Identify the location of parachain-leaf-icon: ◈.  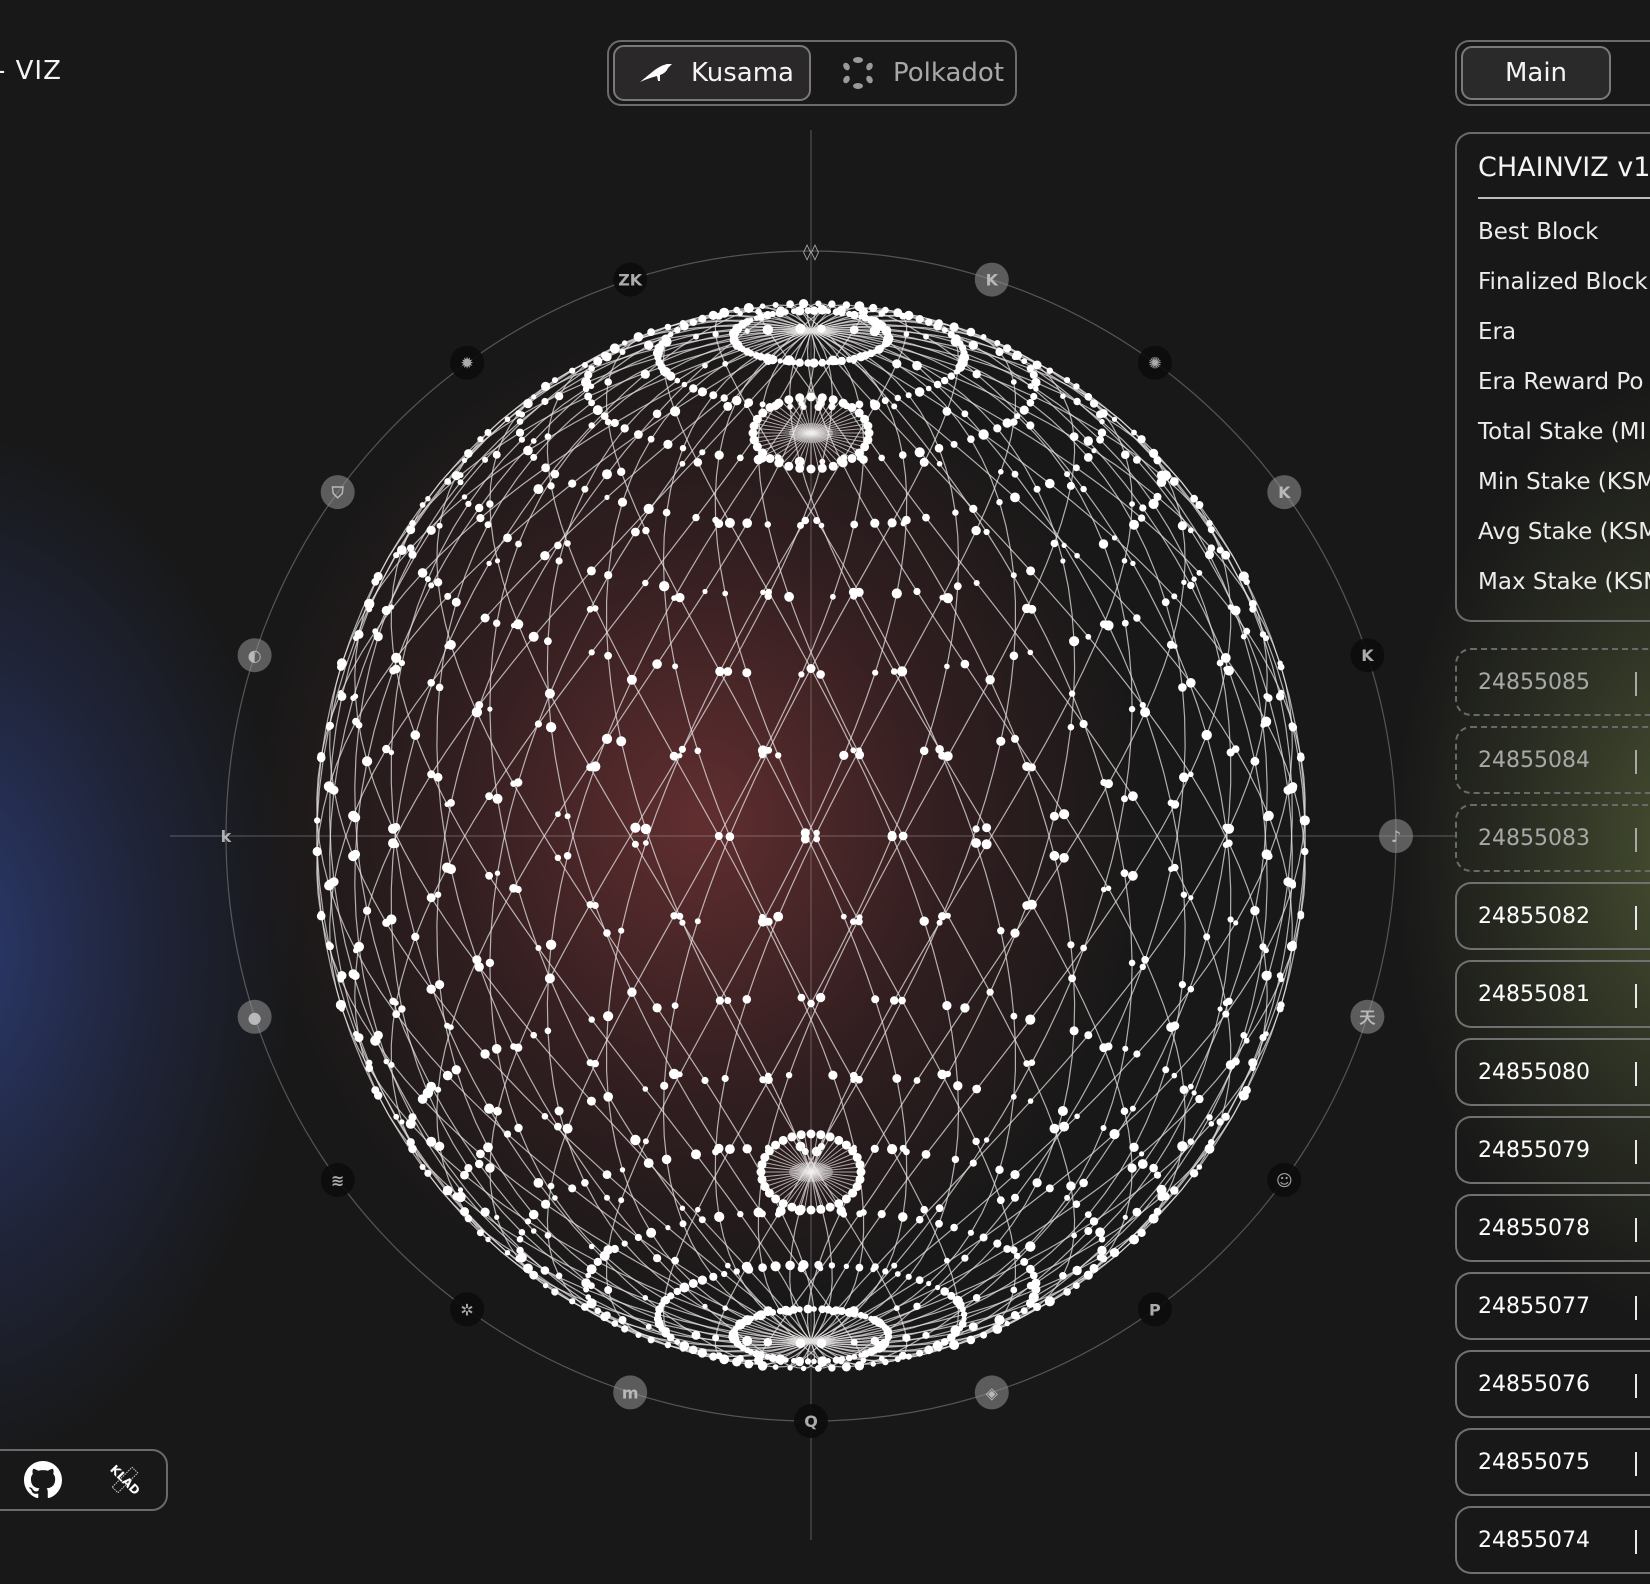
(991, 1392).